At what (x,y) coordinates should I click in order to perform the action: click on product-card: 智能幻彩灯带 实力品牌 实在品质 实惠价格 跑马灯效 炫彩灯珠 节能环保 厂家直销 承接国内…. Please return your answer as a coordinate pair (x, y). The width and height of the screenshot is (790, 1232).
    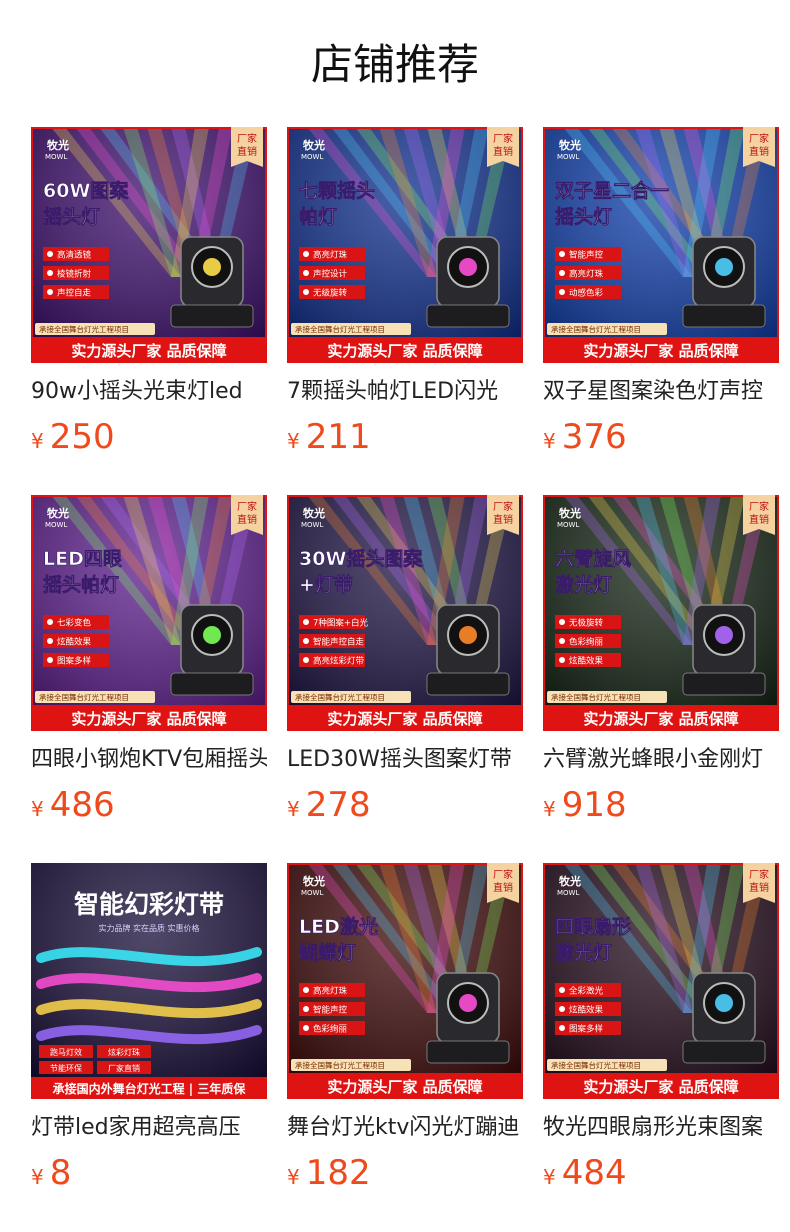
    Looking at the image, I should click on (149, 1028).